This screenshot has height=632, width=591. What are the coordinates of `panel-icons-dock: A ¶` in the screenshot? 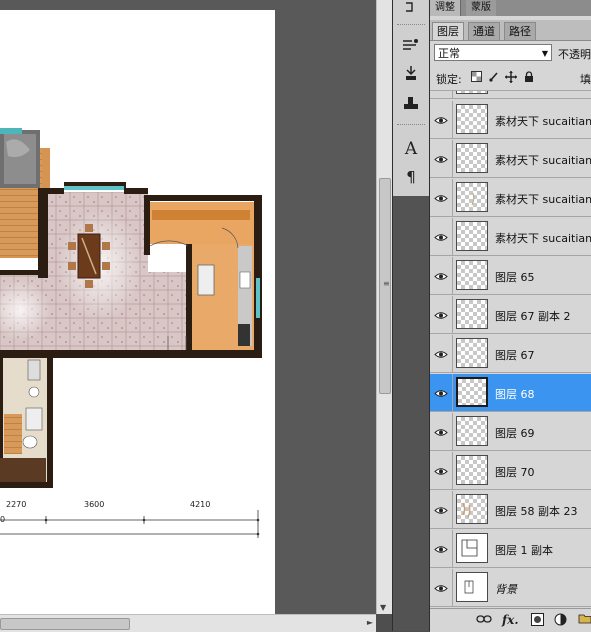 It's located at (411, 98).